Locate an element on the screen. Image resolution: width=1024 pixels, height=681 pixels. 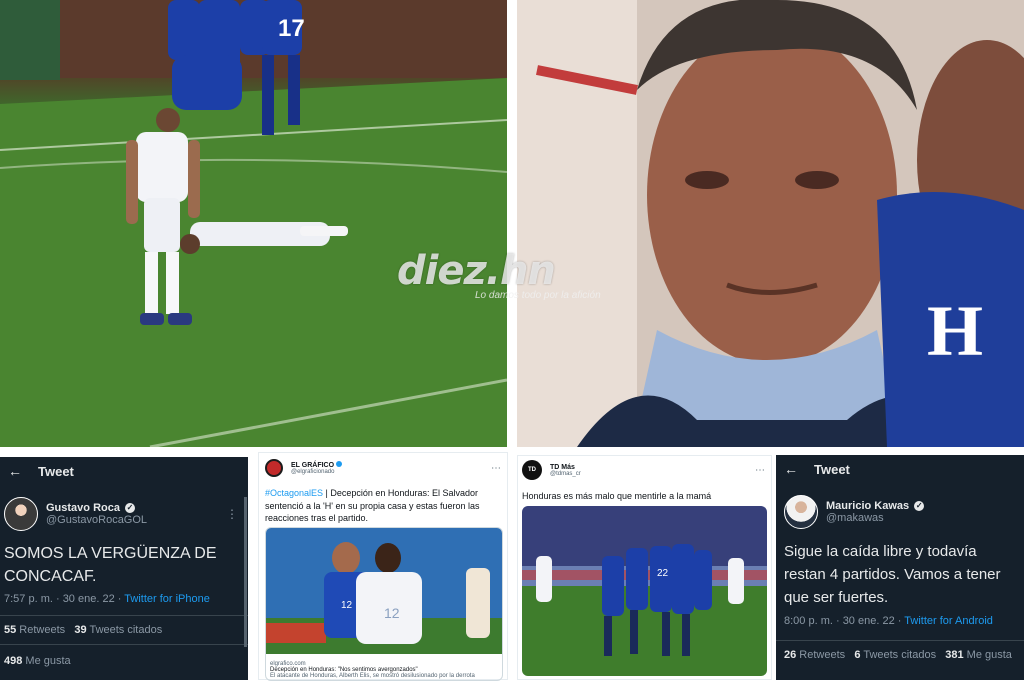
scrollbar is located at coordinates (245, 572).